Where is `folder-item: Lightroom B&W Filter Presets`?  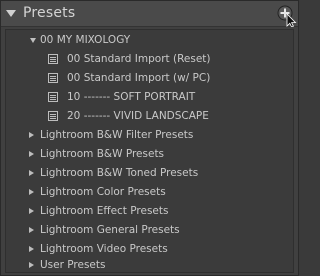
folder-item: Lightroom B&W Filter Presets is located at coordinates (149, 135).